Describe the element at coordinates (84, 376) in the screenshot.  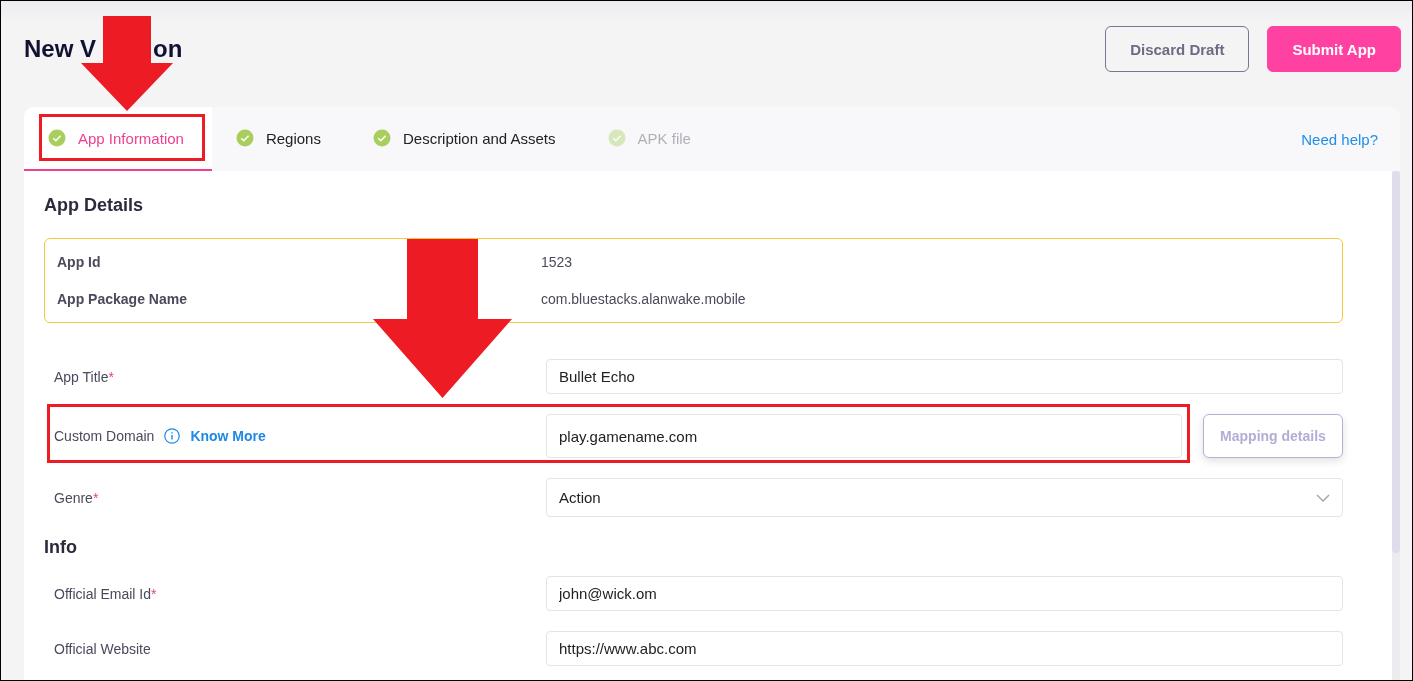
I see `field-label: App Title*` at that location.